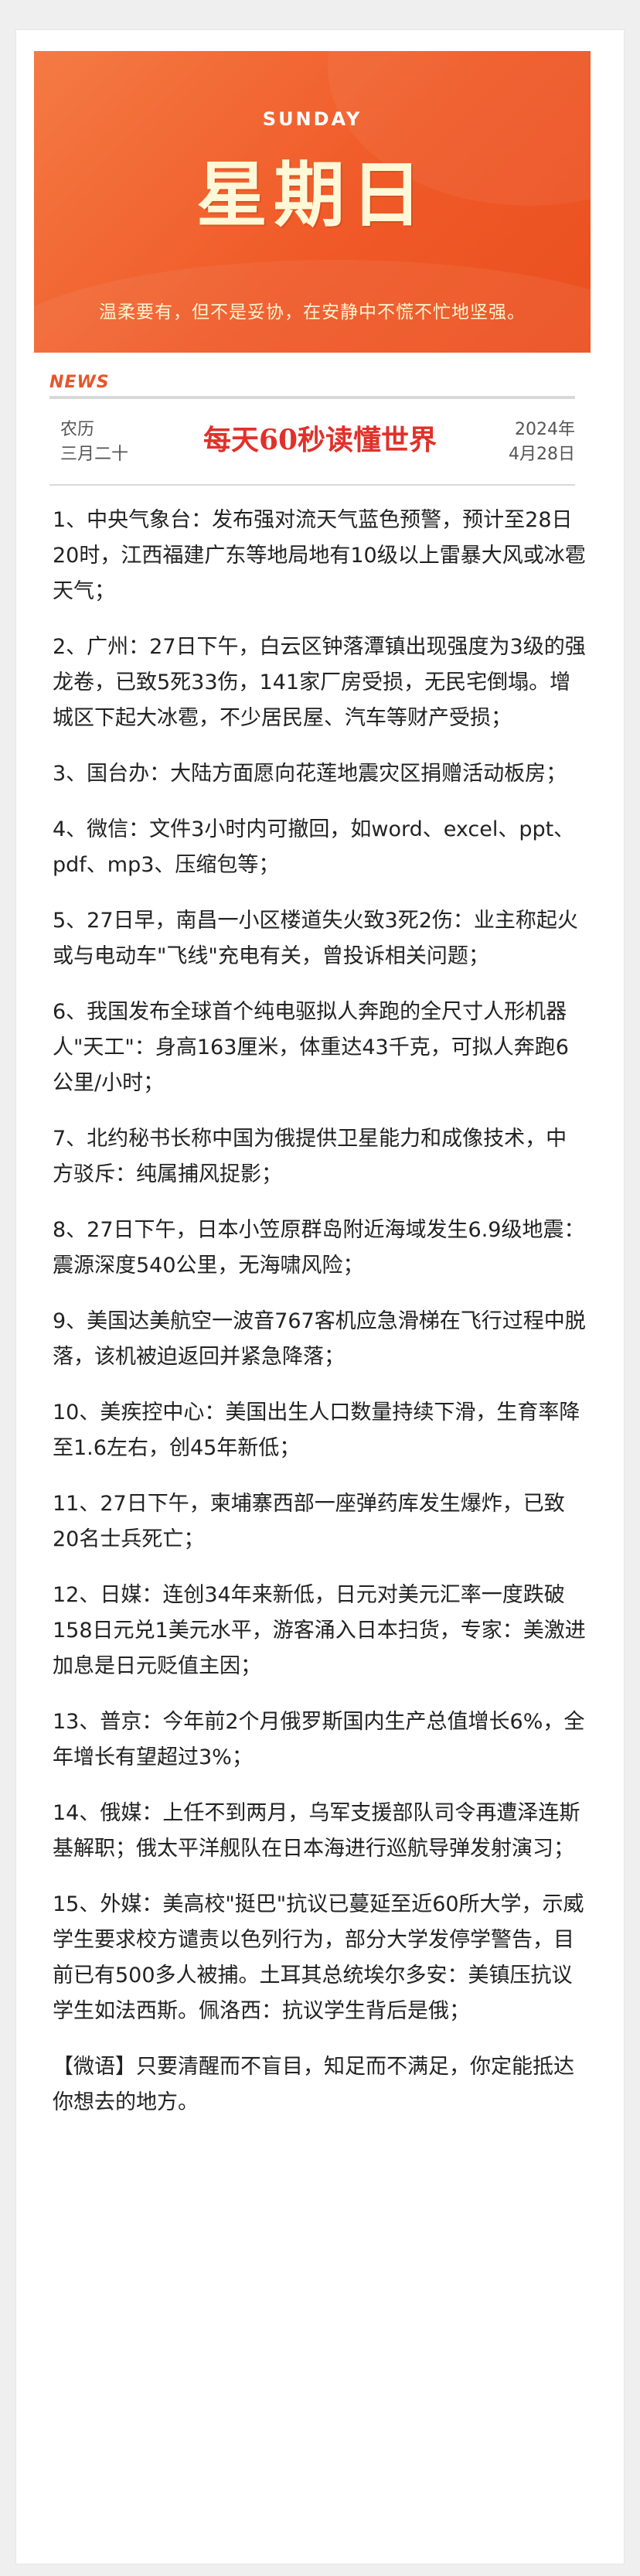 This screenshot has width=640, height=2576. I want to click on gregorian-date: 2024年 4月28日, so click(542, 442).